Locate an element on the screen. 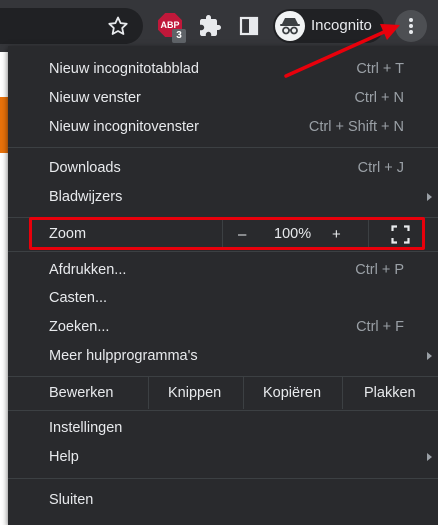  page-content-edge is located at coordinates (4, 288).